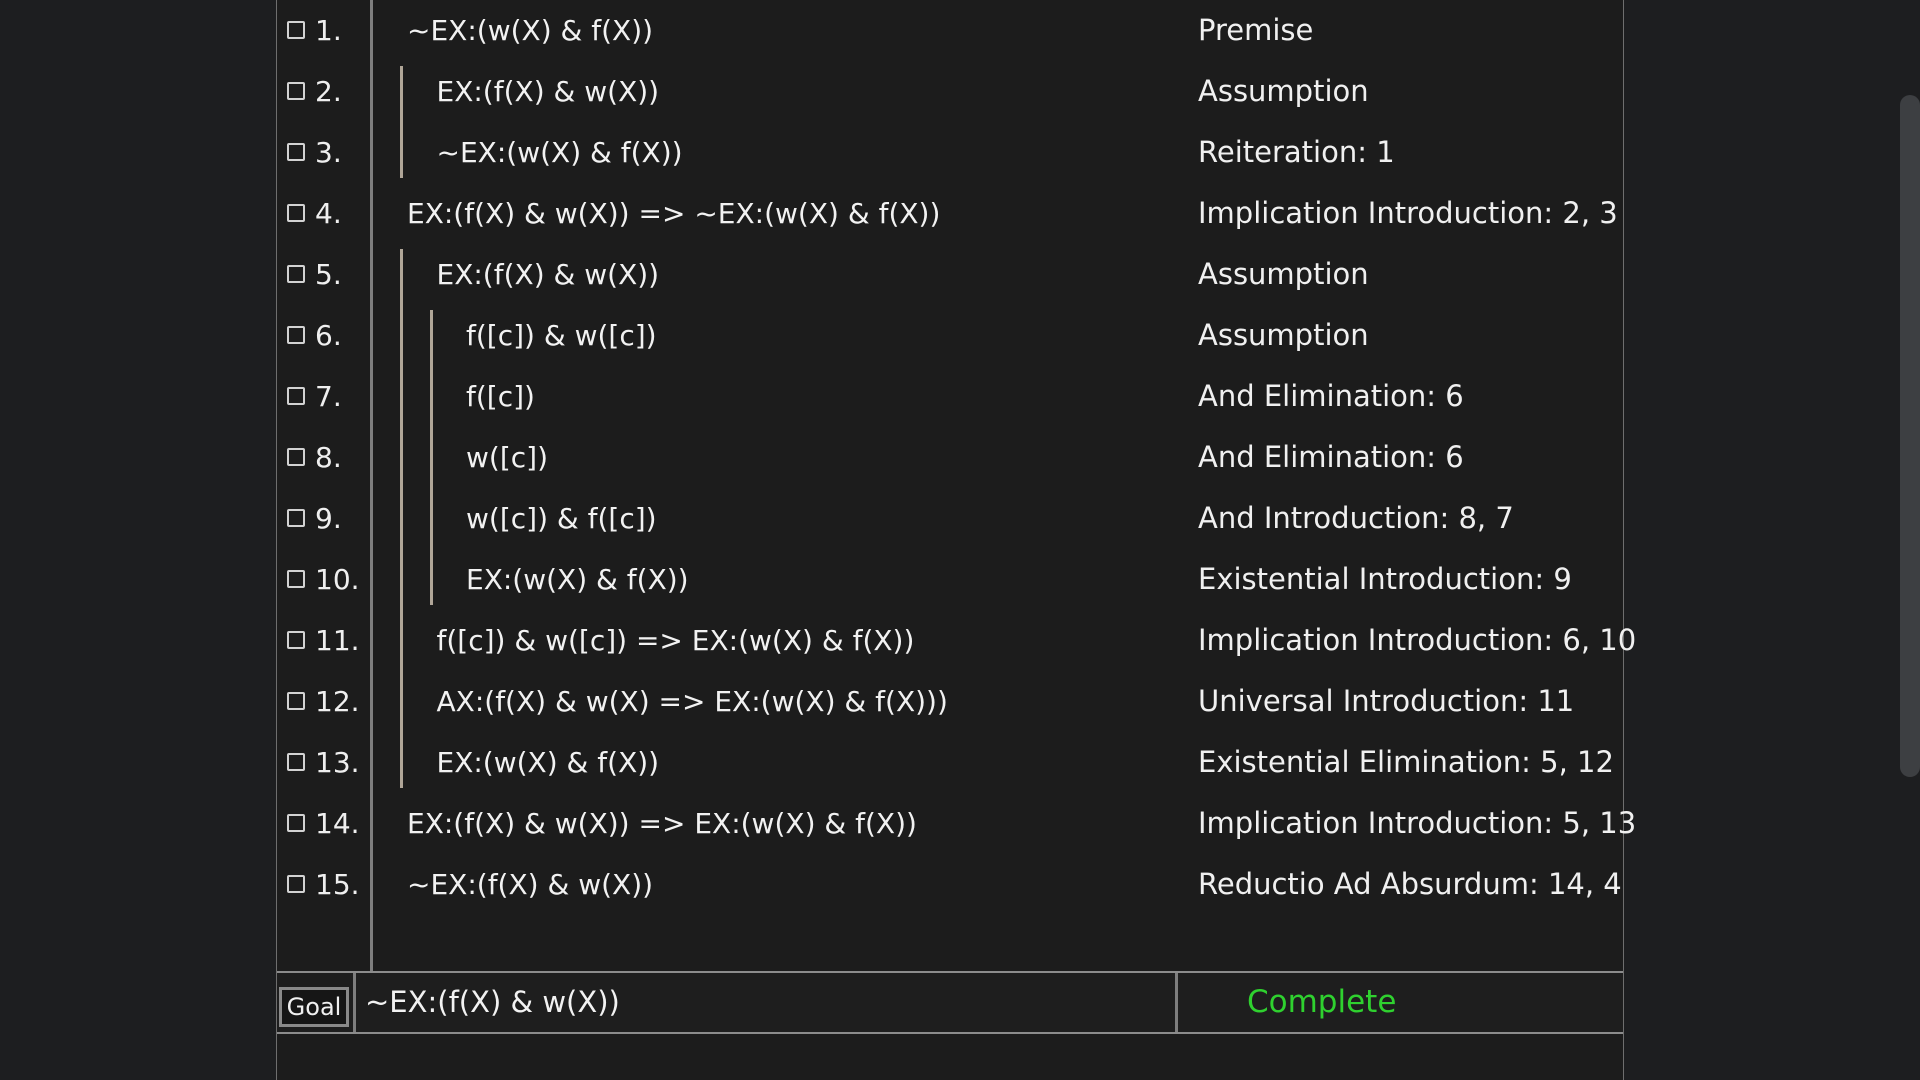 The image size is (1920, 1080). Describe the element at coordinates (328, 335) in the screenshot. I see `line-number: 6.` at that location.